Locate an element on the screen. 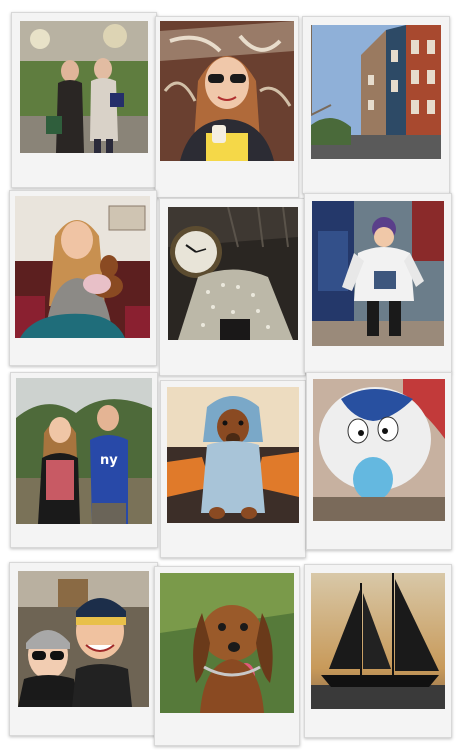 The image size is (462, 750). polaroid-couple-orchard: ny is located at coordinates (84, 460).